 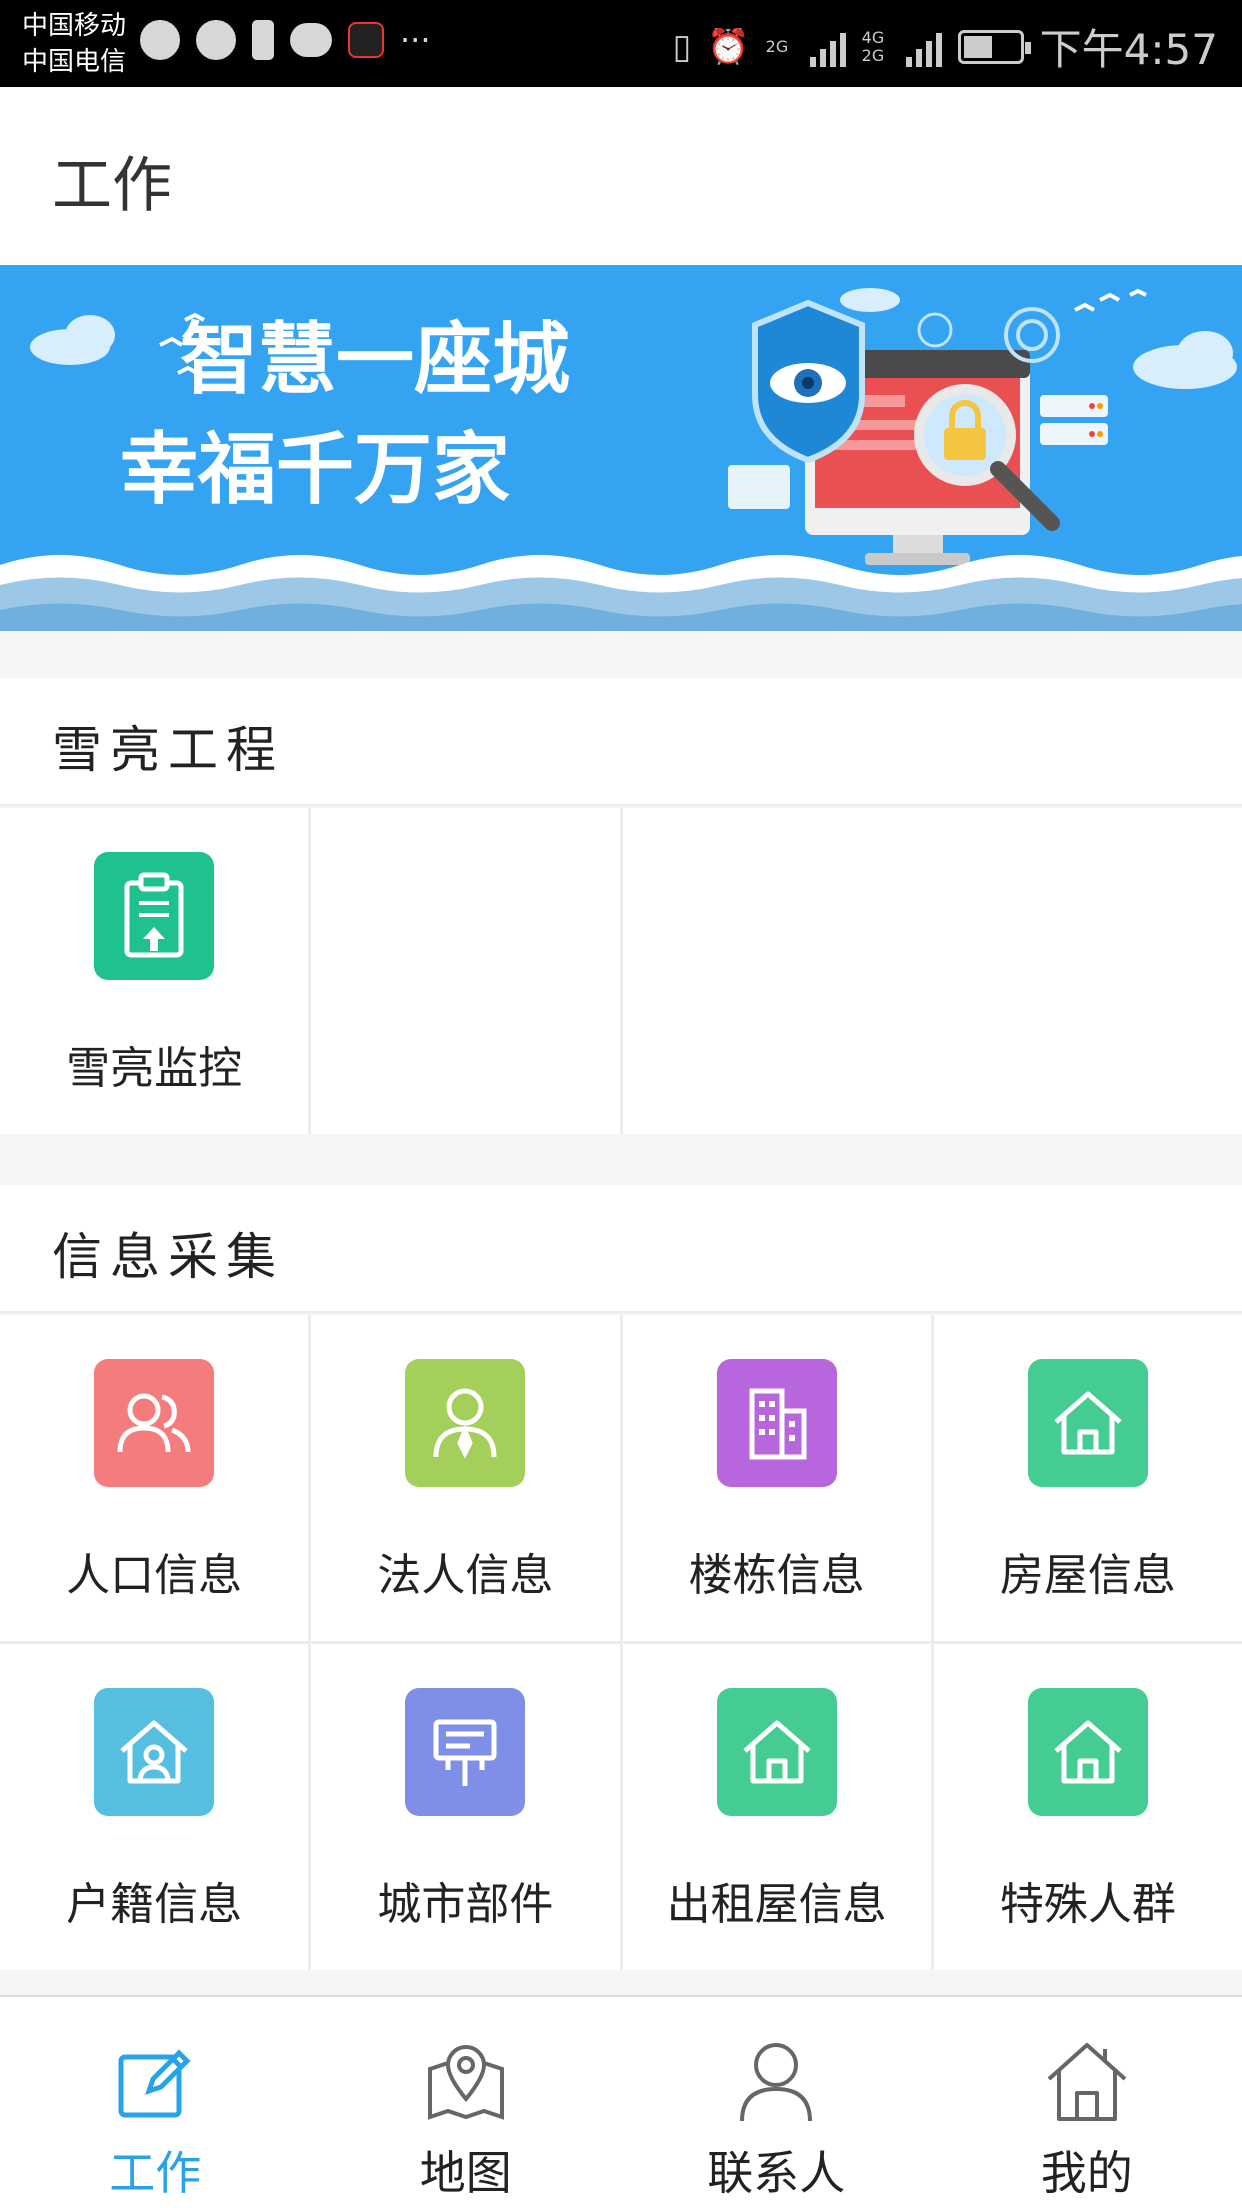 I want to click on section-header-info-collection: 信息采集, so click(x=621, y=1249).